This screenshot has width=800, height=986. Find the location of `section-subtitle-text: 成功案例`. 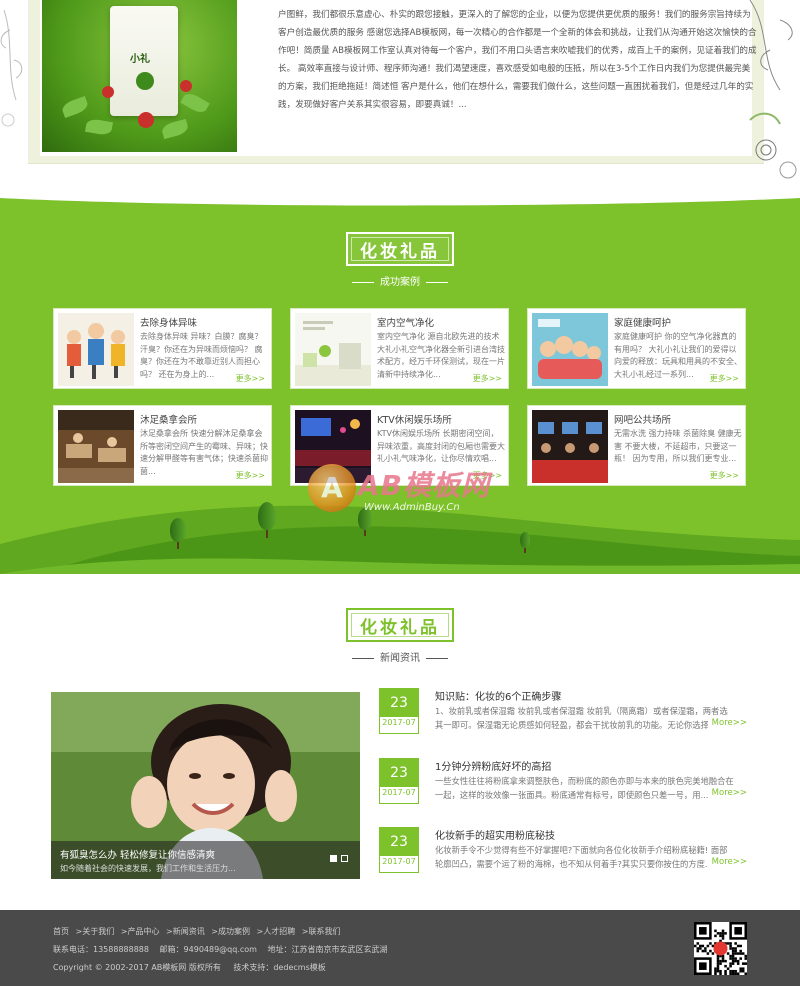

section-subtitle-text: 成功案例 is located at coordinates (400, 282).